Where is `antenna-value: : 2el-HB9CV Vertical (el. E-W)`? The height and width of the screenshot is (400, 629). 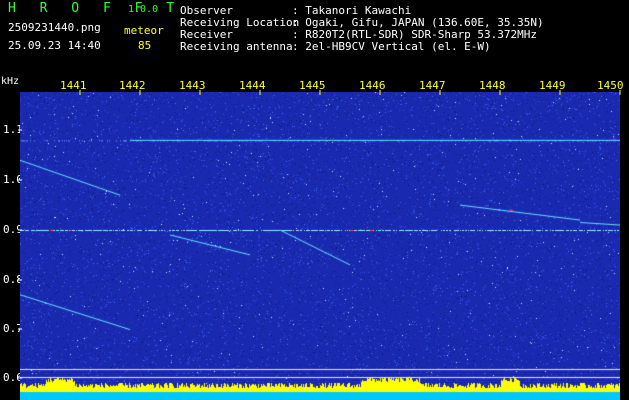 antenna-value: : 2el-HB9CV Vertical (el. E-W) is located at coordinates (391, 46).